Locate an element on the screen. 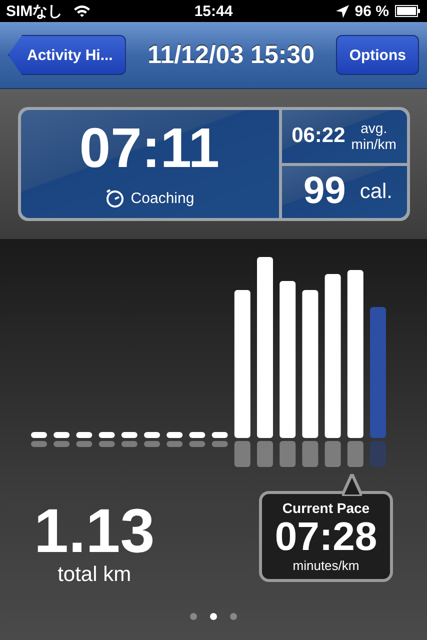 Image resolution: width=427 pixels, height=640 pixels. calories-unit: cal. is located at coordinates (376, 192).